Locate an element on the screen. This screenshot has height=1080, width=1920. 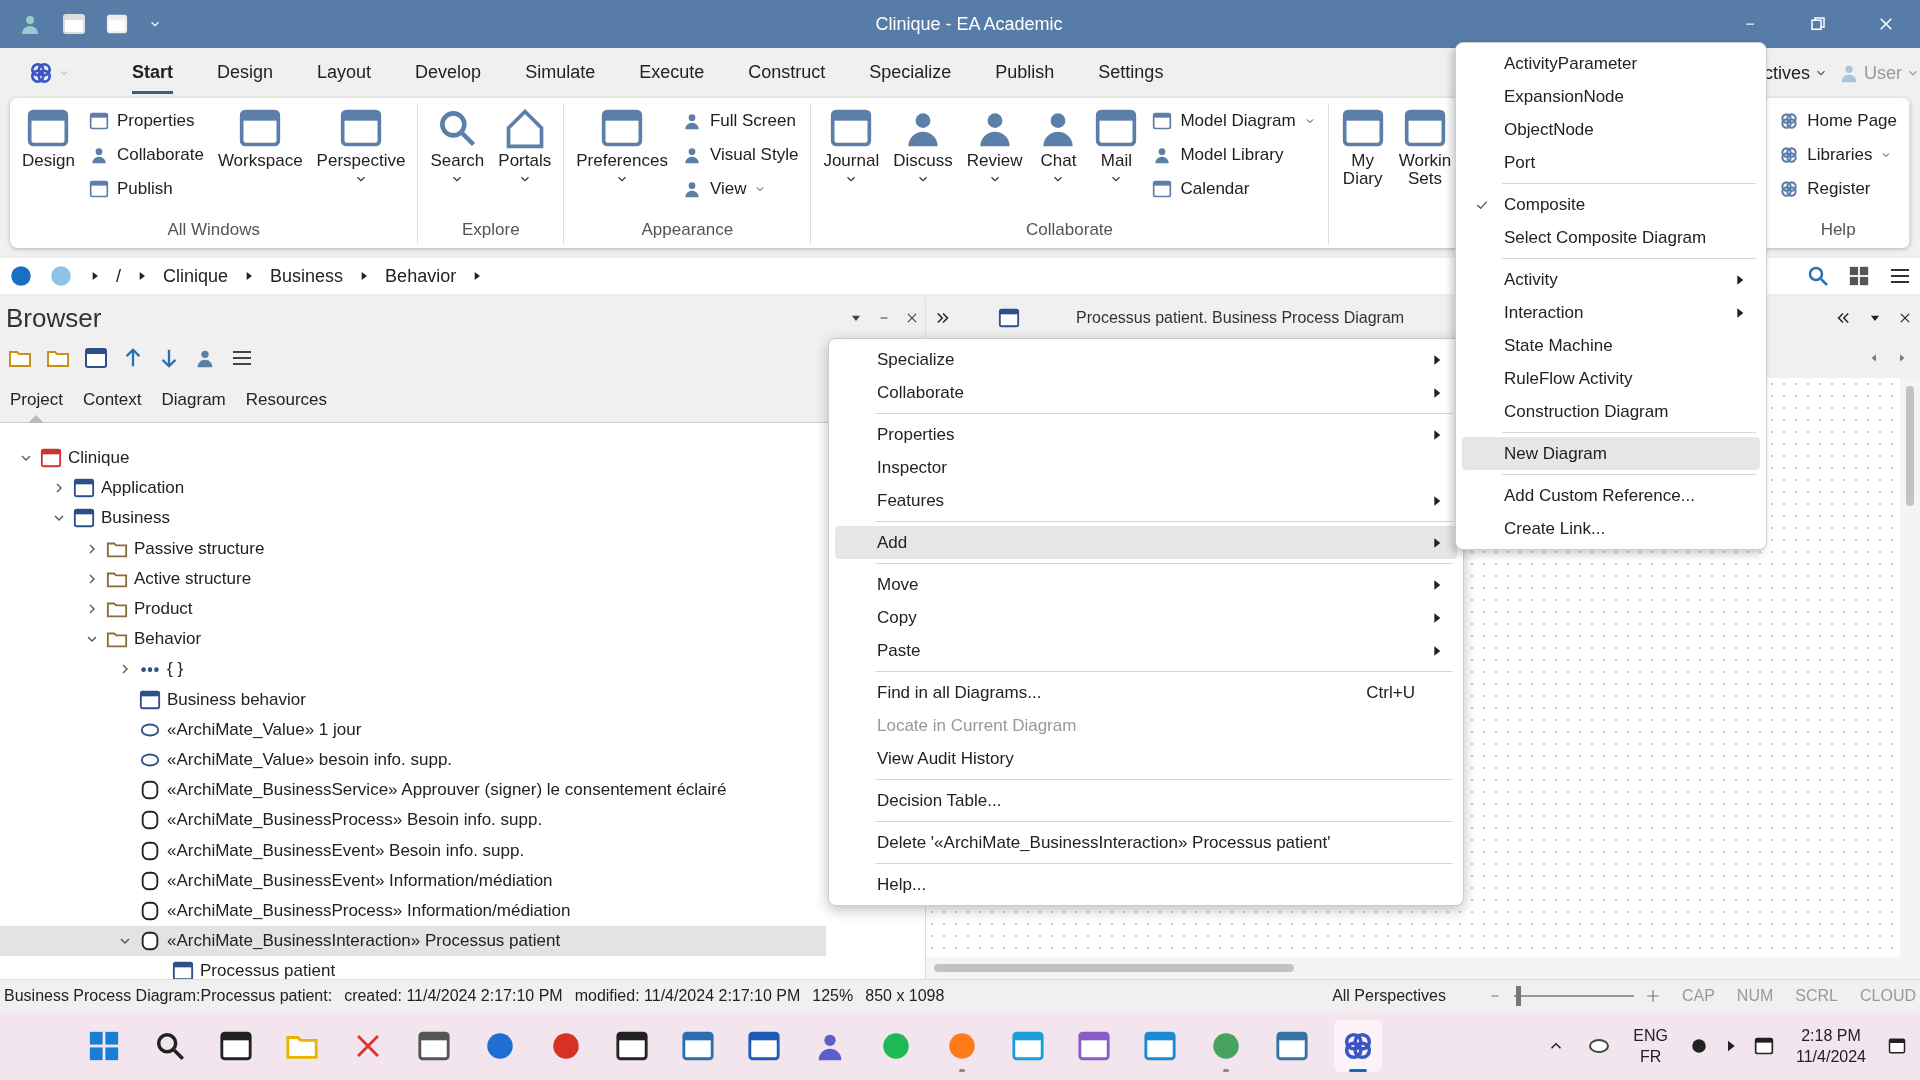
ribbon-tab: Start is located at coordinates (152, 73).